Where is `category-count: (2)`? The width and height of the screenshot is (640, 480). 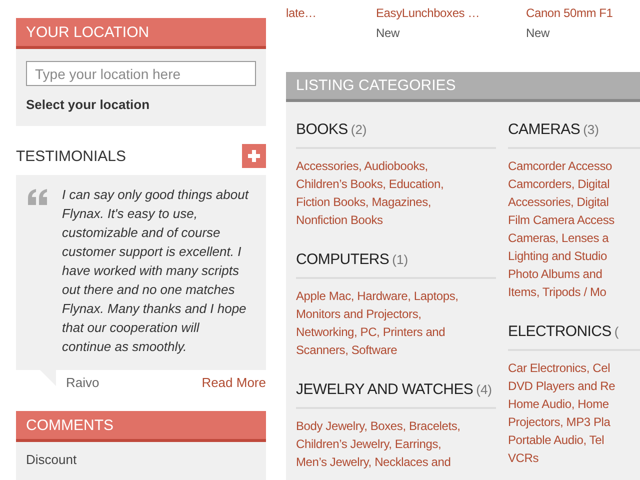
category-count: (2) is located at coordinates (358, 129).